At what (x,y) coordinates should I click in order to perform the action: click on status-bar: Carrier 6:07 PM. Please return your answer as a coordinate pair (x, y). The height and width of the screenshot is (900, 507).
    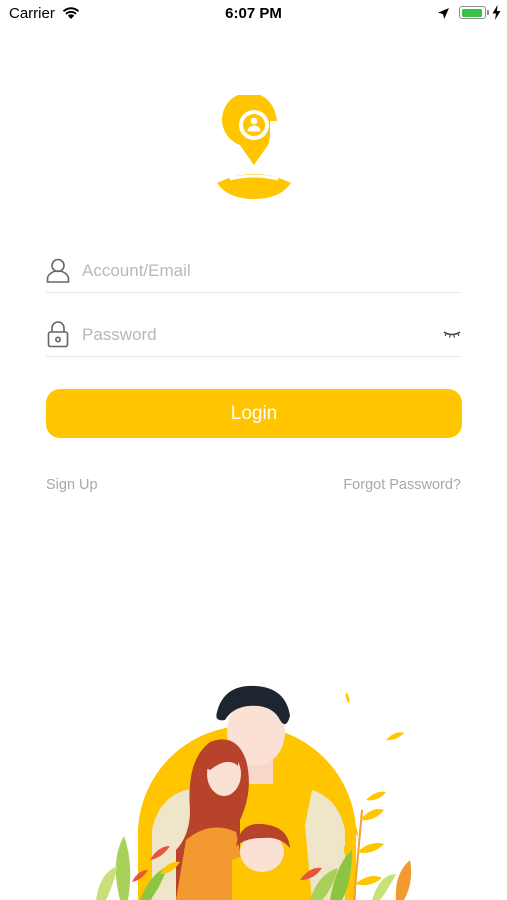
    Looking at the image, I should click on (253, 15).